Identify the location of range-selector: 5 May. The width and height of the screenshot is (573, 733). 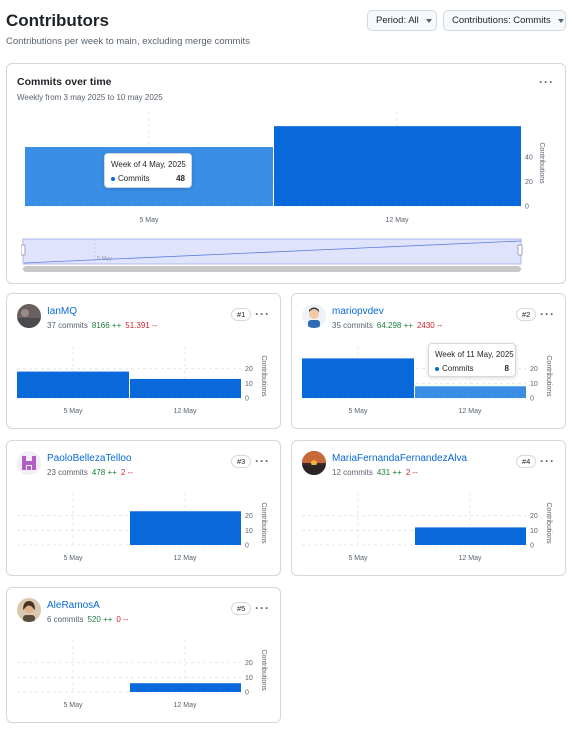
(273, 256).